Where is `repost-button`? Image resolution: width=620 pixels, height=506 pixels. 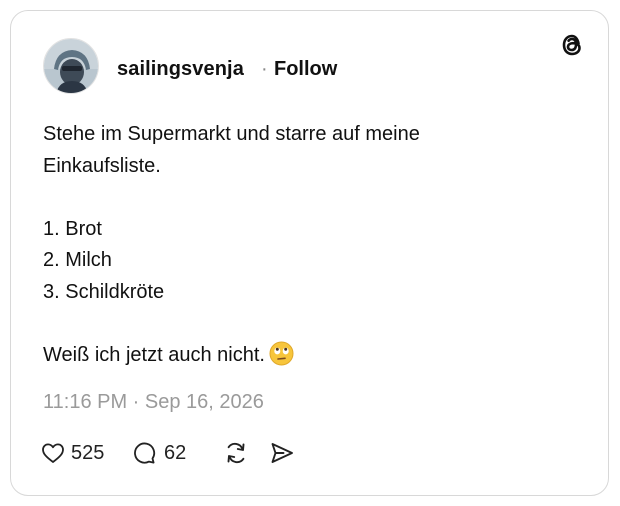 repost-button is located at coordinates (237, 454).